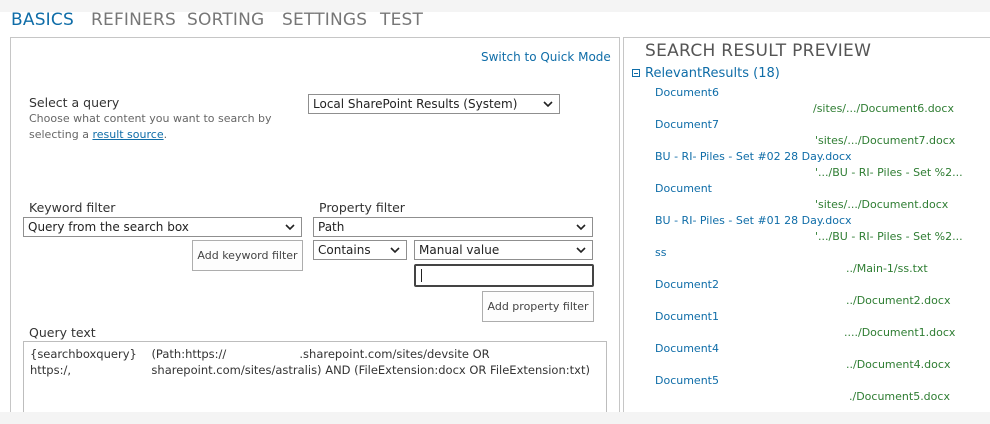 The width and height of the screenshot is (990, 424). I want to click on tab-settings: SETTINGS, so click(324, 20).